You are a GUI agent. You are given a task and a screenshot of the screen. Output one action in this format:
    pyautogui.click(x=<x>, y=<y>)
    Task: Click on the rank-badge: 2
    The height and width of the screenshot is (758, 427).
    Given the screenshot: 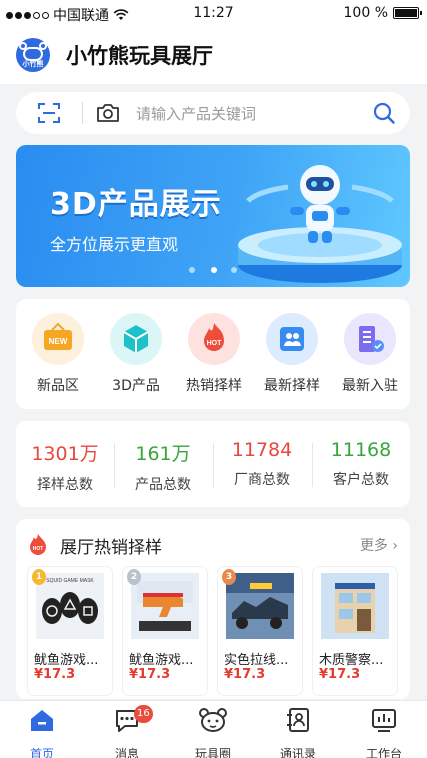 What is the action you would take?
    pyautogui.click(x=134, y=577)
    